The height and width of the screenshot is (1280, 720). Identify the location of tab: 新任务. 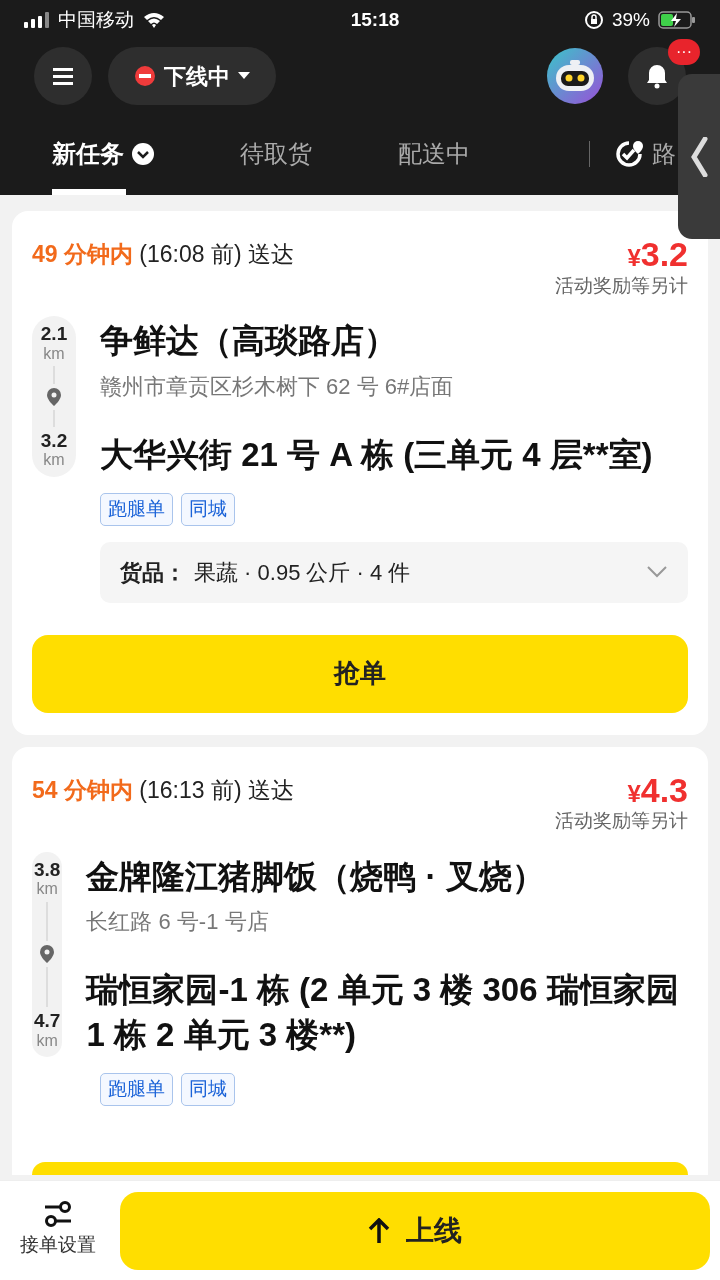
(103, 153).